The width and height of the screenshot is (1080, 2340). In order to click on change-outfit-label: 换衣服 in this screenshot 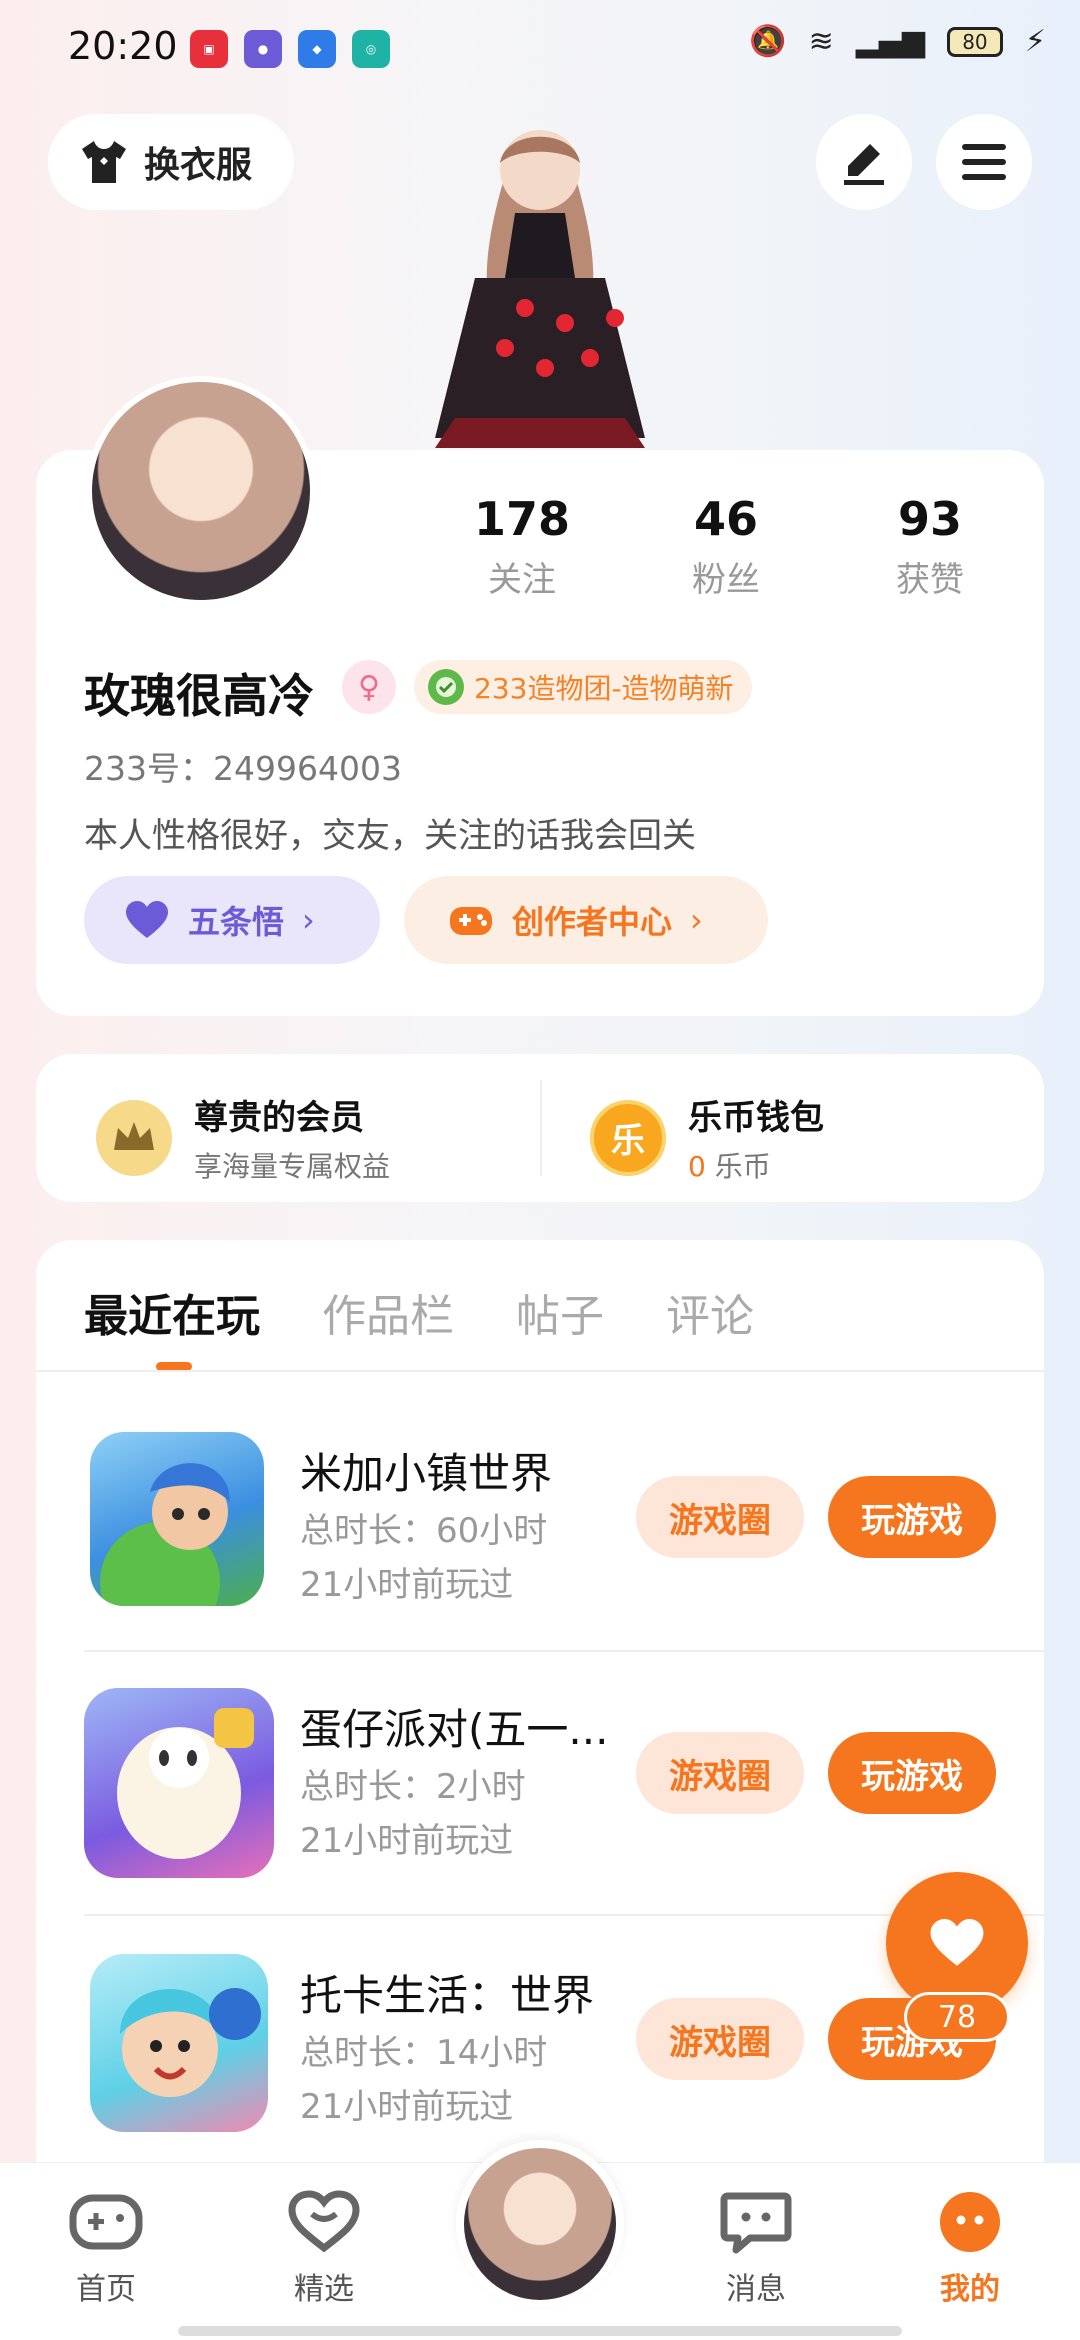, I will do `click(198, 165)`.